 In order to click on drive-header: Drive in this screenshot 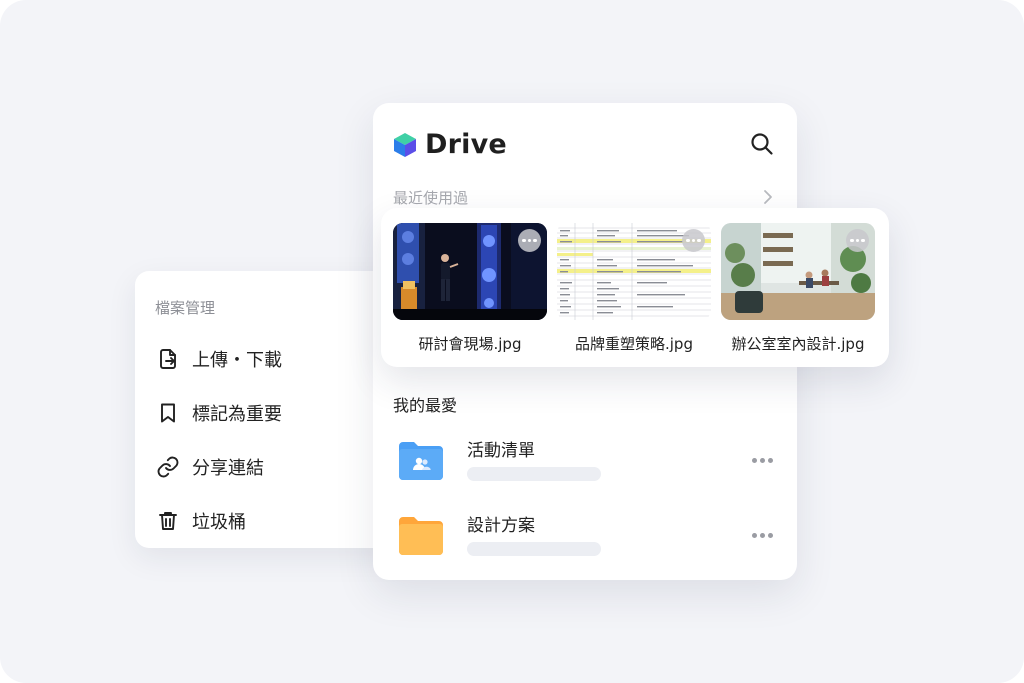, I will do `click(450, 144)`.